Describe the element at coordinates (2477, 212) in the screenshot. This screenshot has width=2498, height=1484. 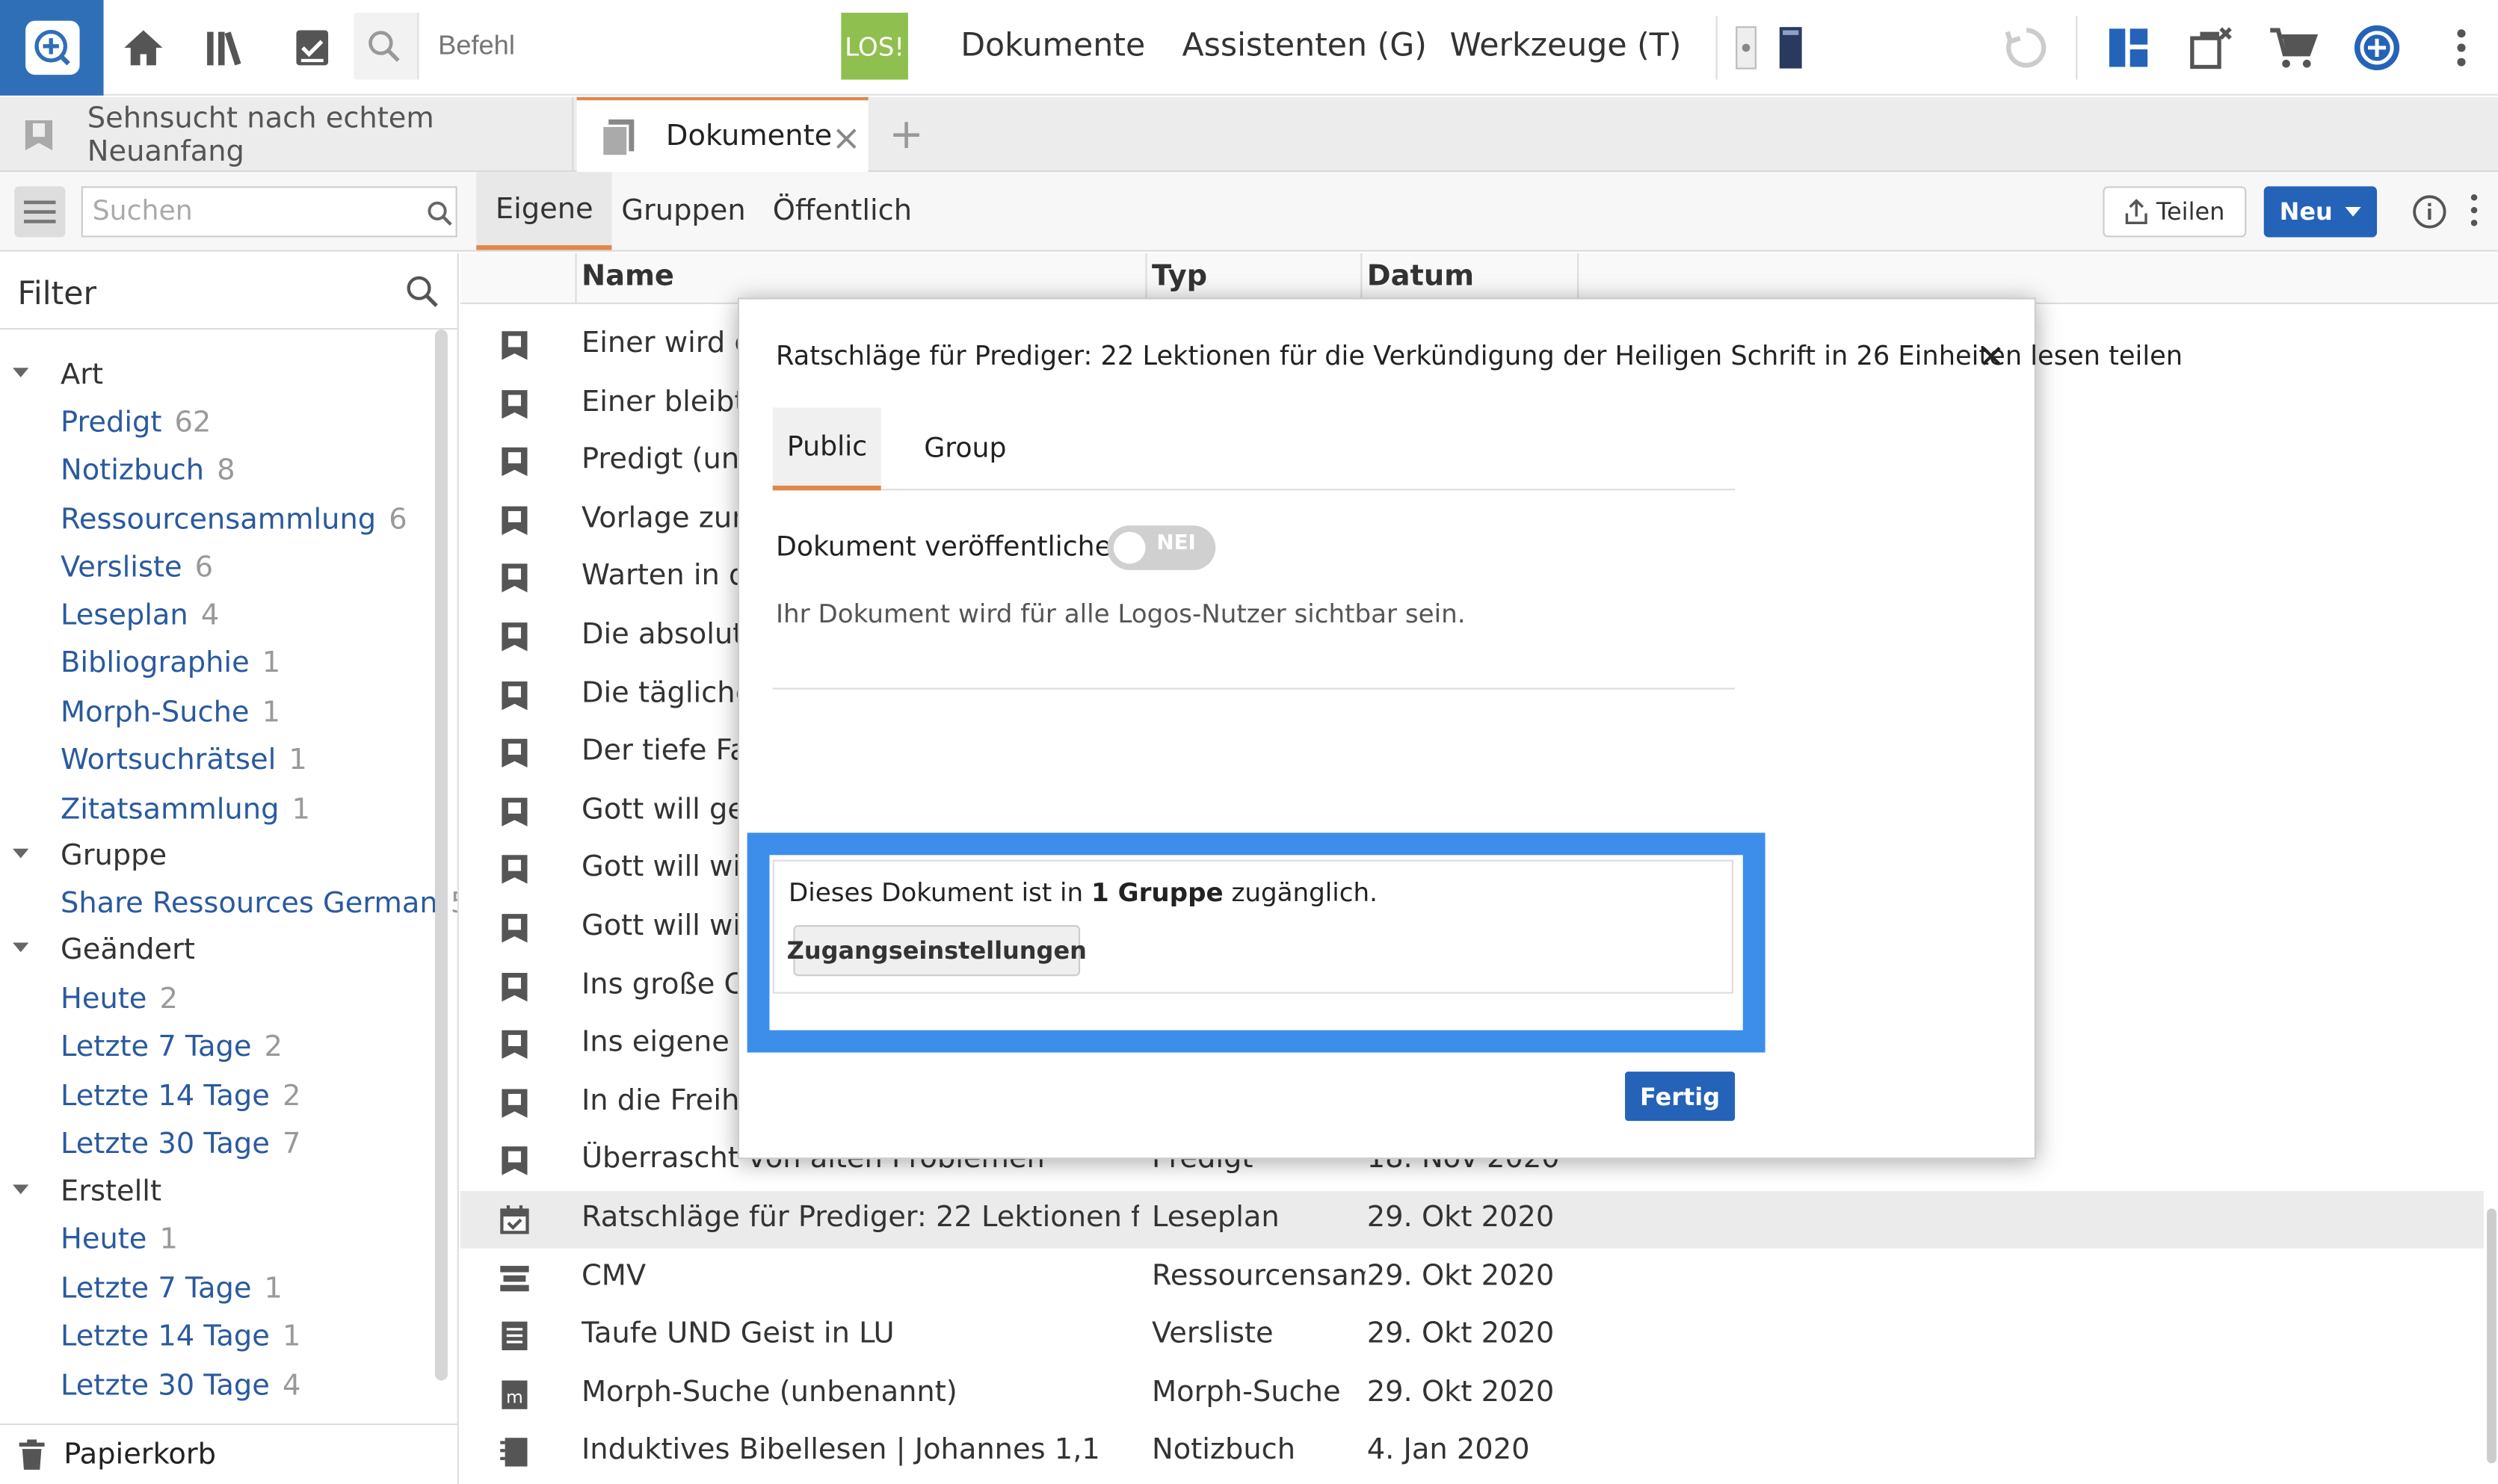
I see `more-options-icon` at that location.